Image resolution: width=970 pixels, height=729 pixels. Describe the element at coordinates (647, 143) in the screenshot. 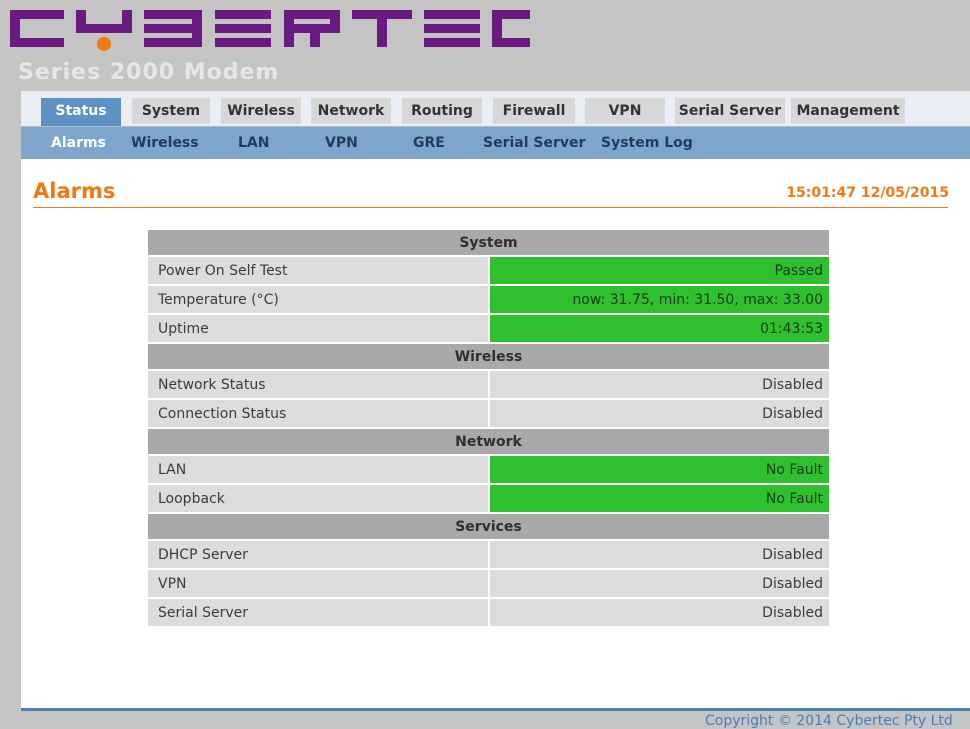

I see `subtab-system-log: System Log` at that location.